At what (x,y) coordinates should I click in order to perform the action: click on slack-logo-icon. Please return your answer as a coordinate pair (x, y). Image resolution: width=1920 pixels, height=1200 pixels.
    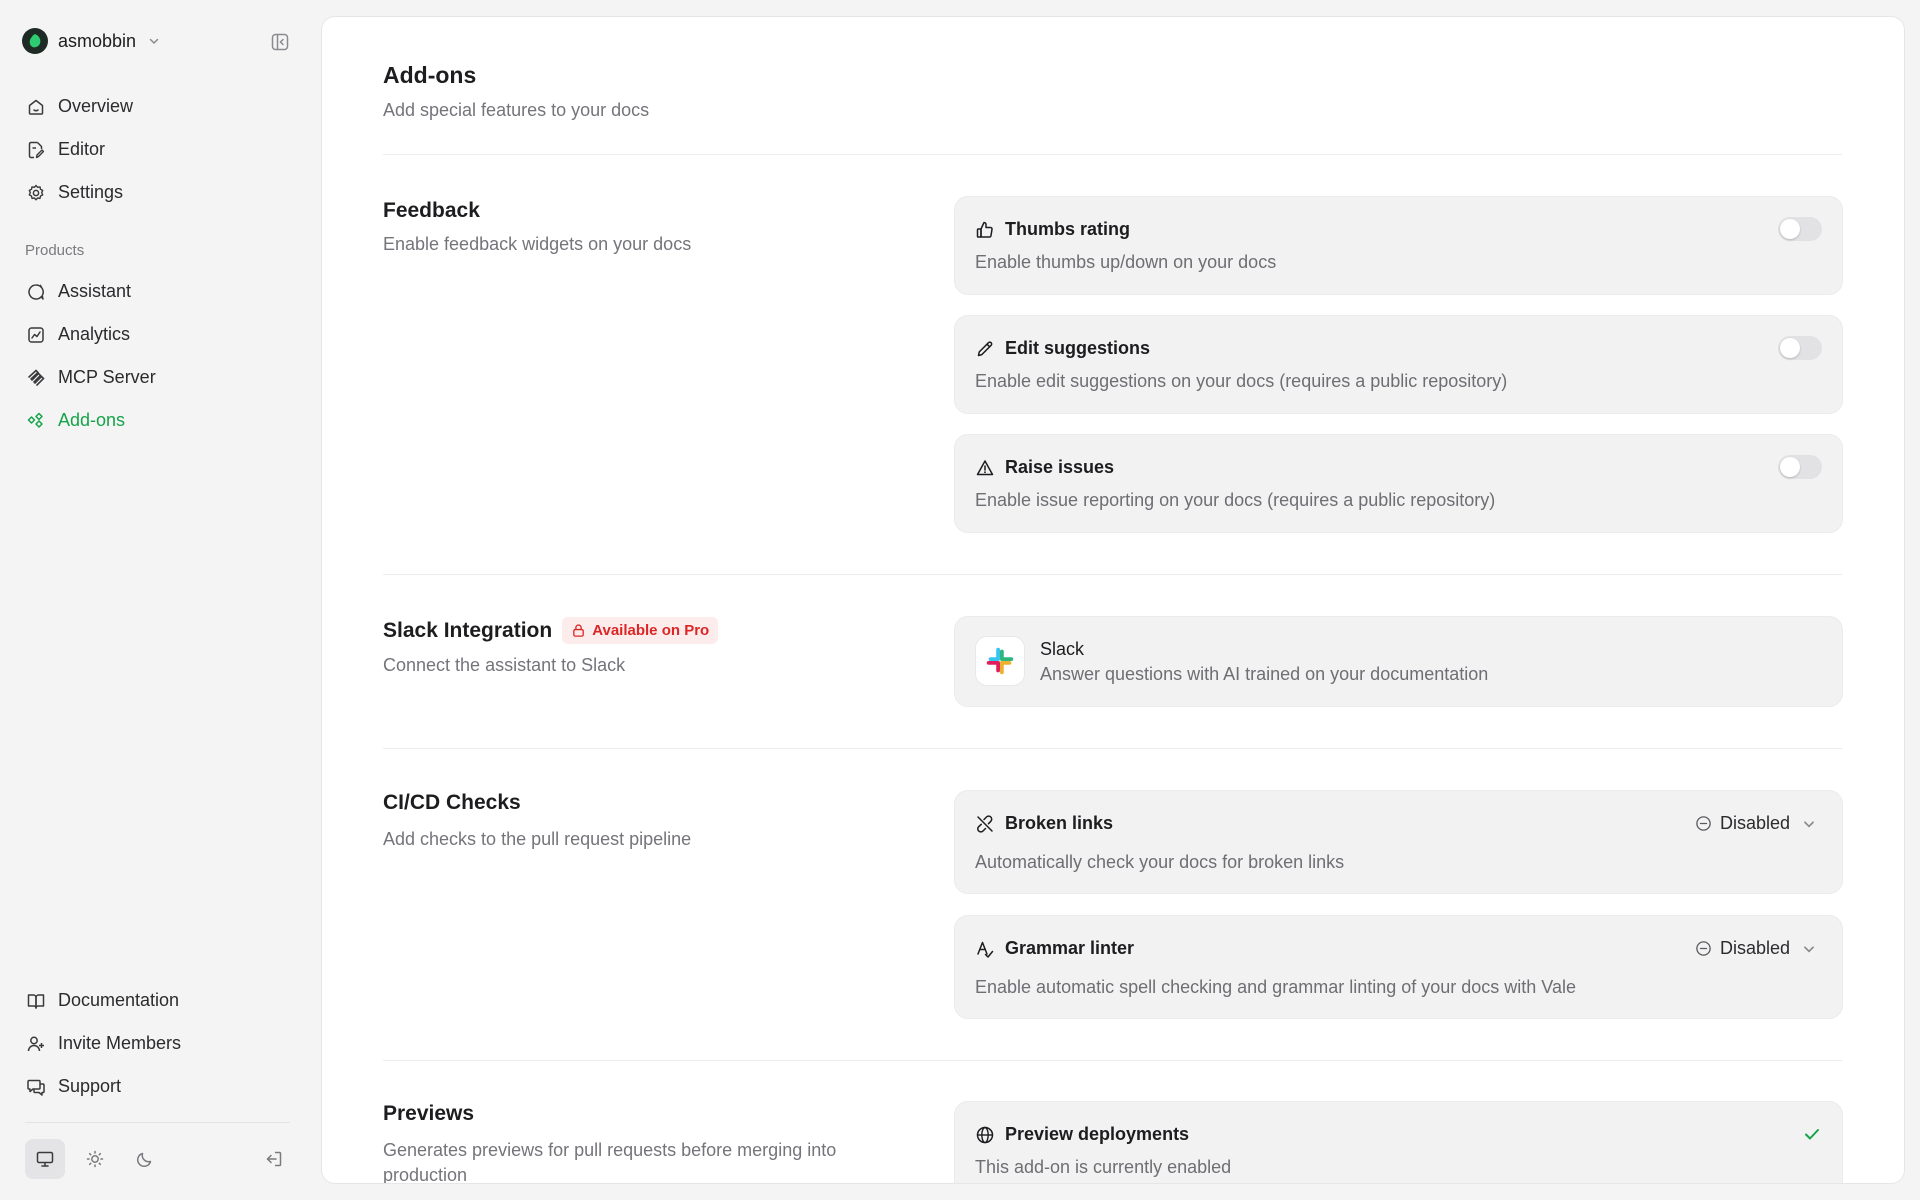
    Looking at the image, I should click on (1000, 661).